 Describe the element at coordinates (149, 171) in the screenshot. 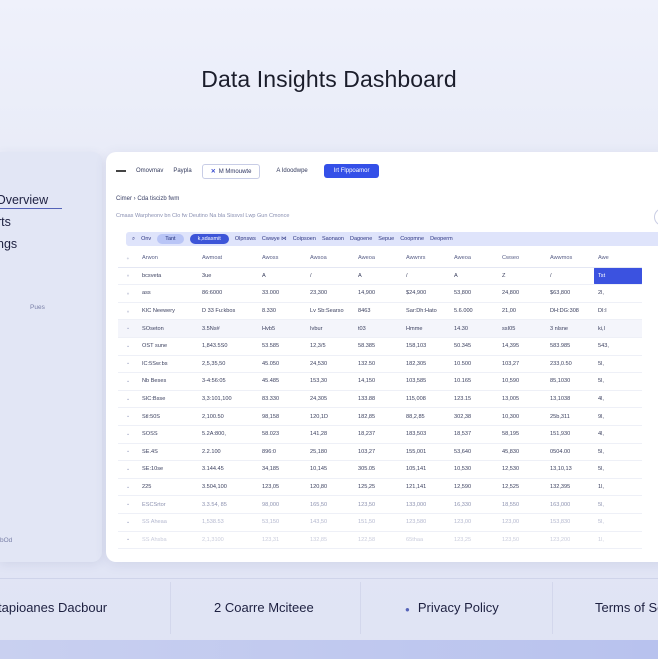

I see `nav-item-overview: Omovmav` at that location.